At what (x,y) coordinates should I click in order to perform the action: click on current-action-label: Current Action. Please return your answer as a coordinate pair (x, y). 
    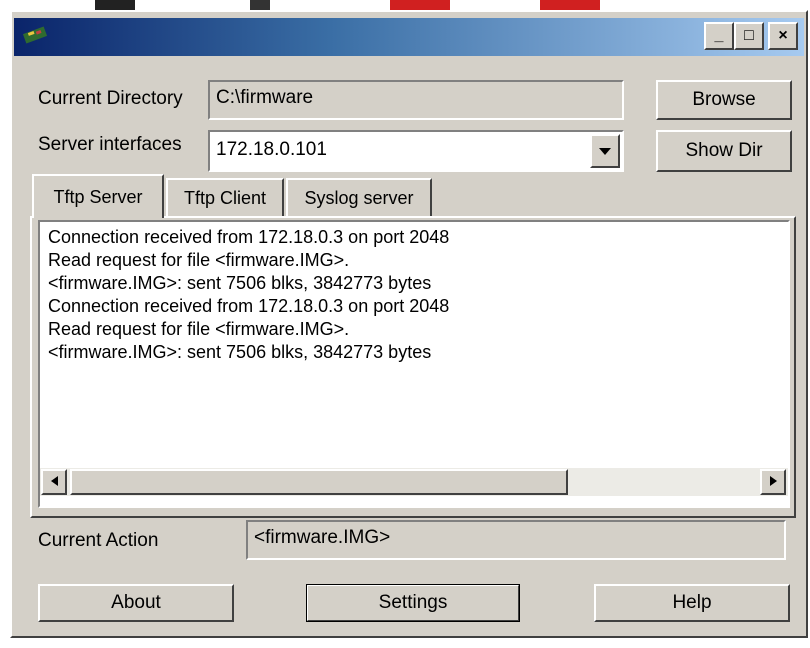
    Looking at the image, I should click on (98, 540).